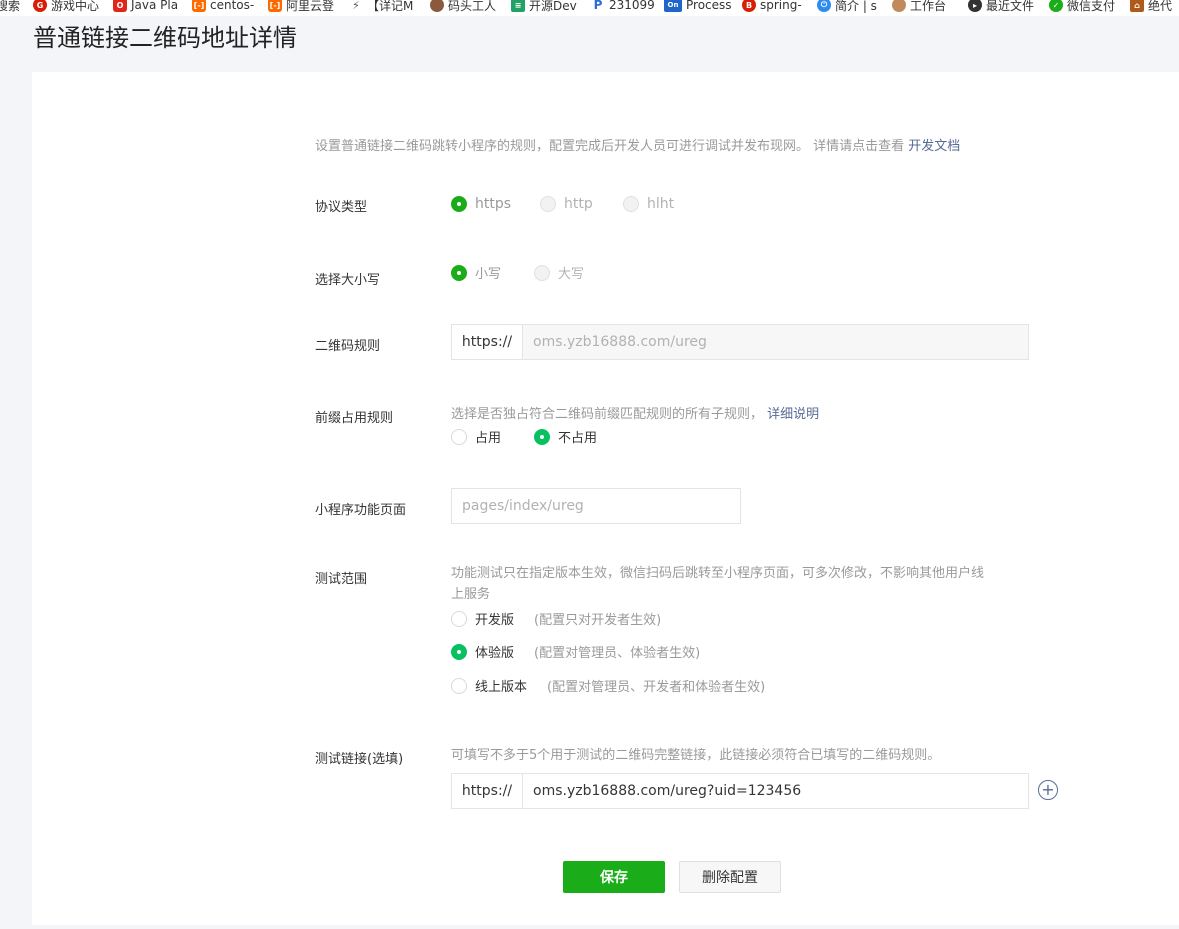 This screenshot has height=929, width=1179. Describe the element at coordinates (559, 272) in the screenshot. I see `case-upper-radio: 大写` at that location.